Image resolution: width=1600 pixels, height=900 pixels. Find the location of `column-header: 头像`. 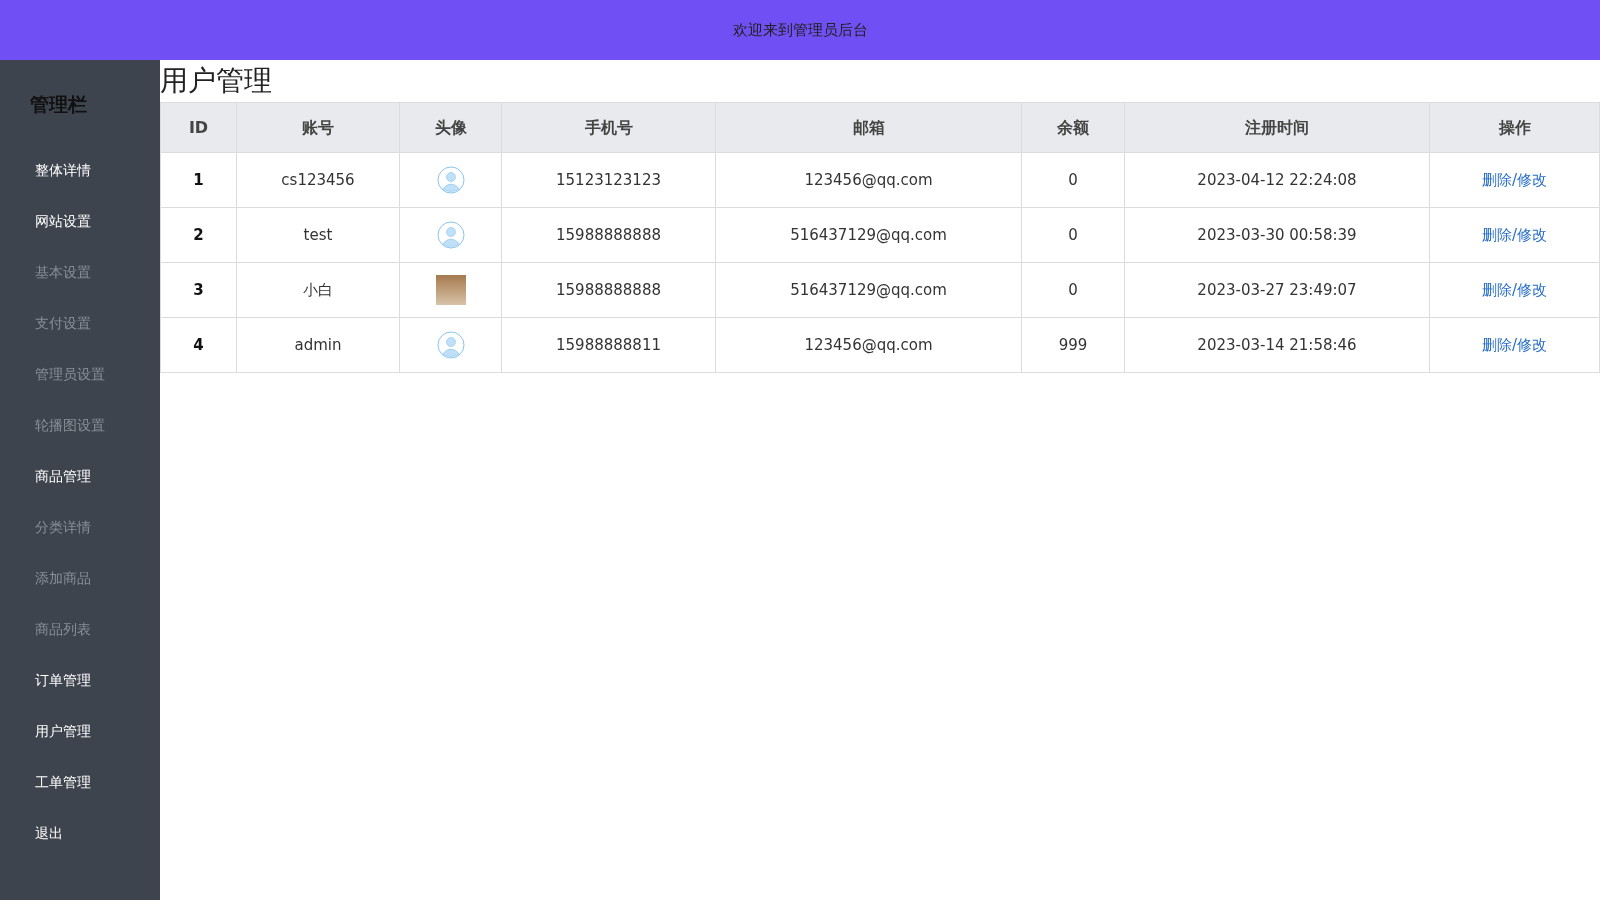

column-header: 头像 is located at coordinates (450, 127).